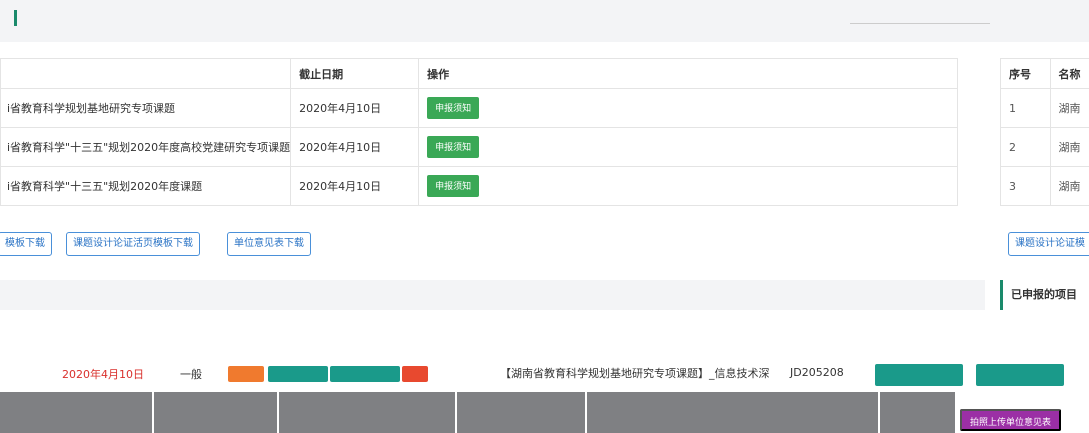  I want to click on template-download-link: 模板下载, so click(26, 244).